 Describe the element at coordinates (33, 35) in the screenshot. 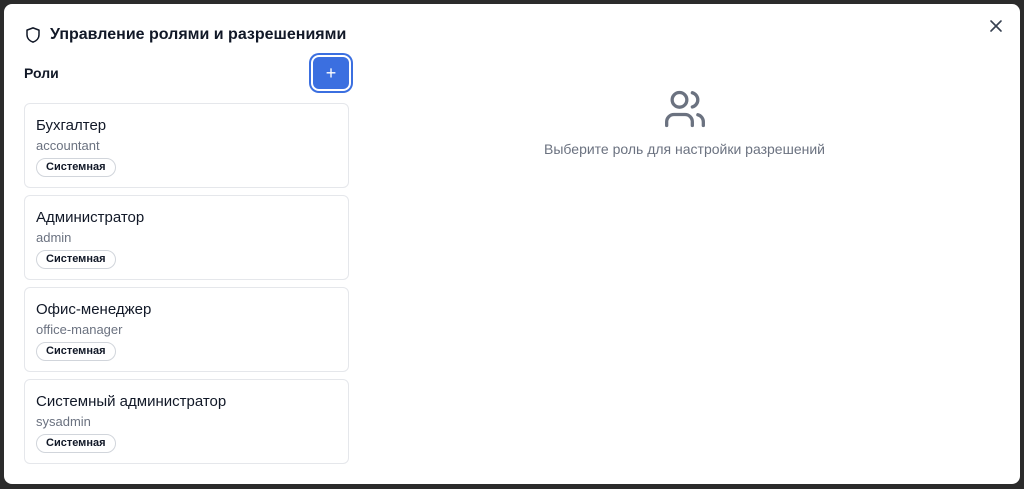

I see `shield-icon` at that location.